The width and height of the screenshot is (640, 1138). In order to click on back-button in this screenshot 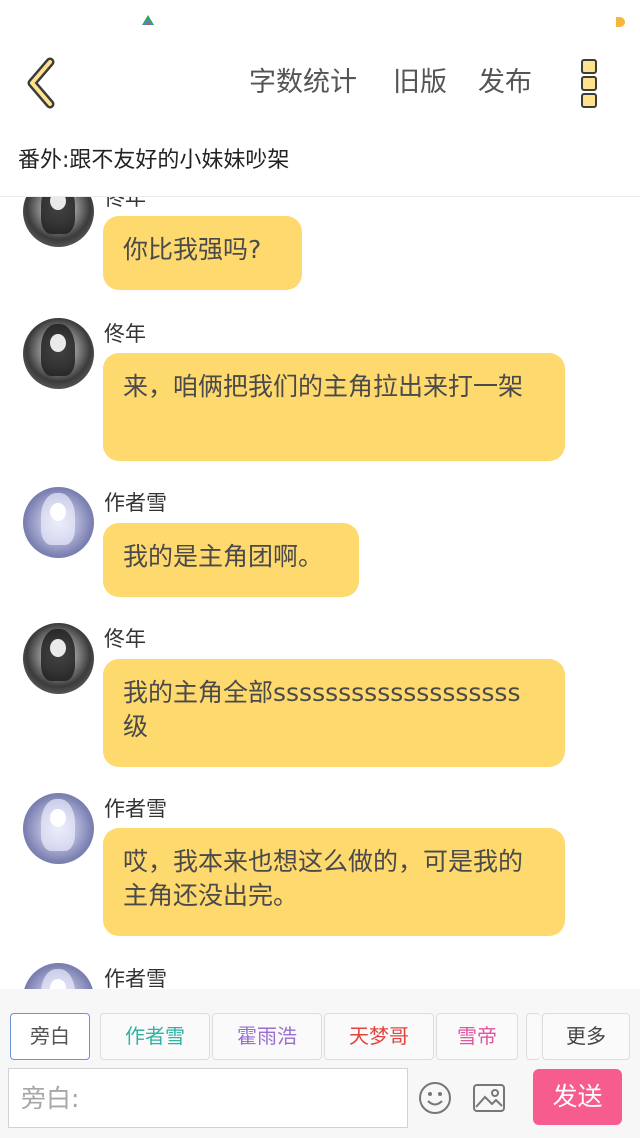, I will do `click(44, 83)`.